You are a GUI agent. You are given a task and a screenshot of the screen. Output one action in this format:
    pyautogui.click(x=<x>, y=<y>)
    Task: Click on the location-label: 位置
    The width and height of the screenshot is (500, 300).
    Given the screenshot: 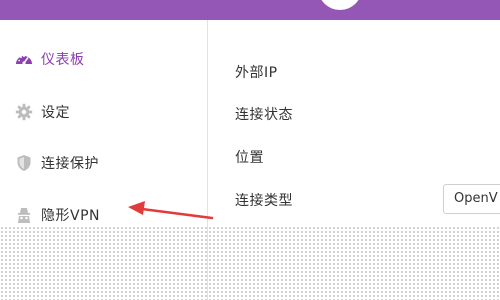 What is the action you would take?
    pyautogui.click(x=249, y=158)
    